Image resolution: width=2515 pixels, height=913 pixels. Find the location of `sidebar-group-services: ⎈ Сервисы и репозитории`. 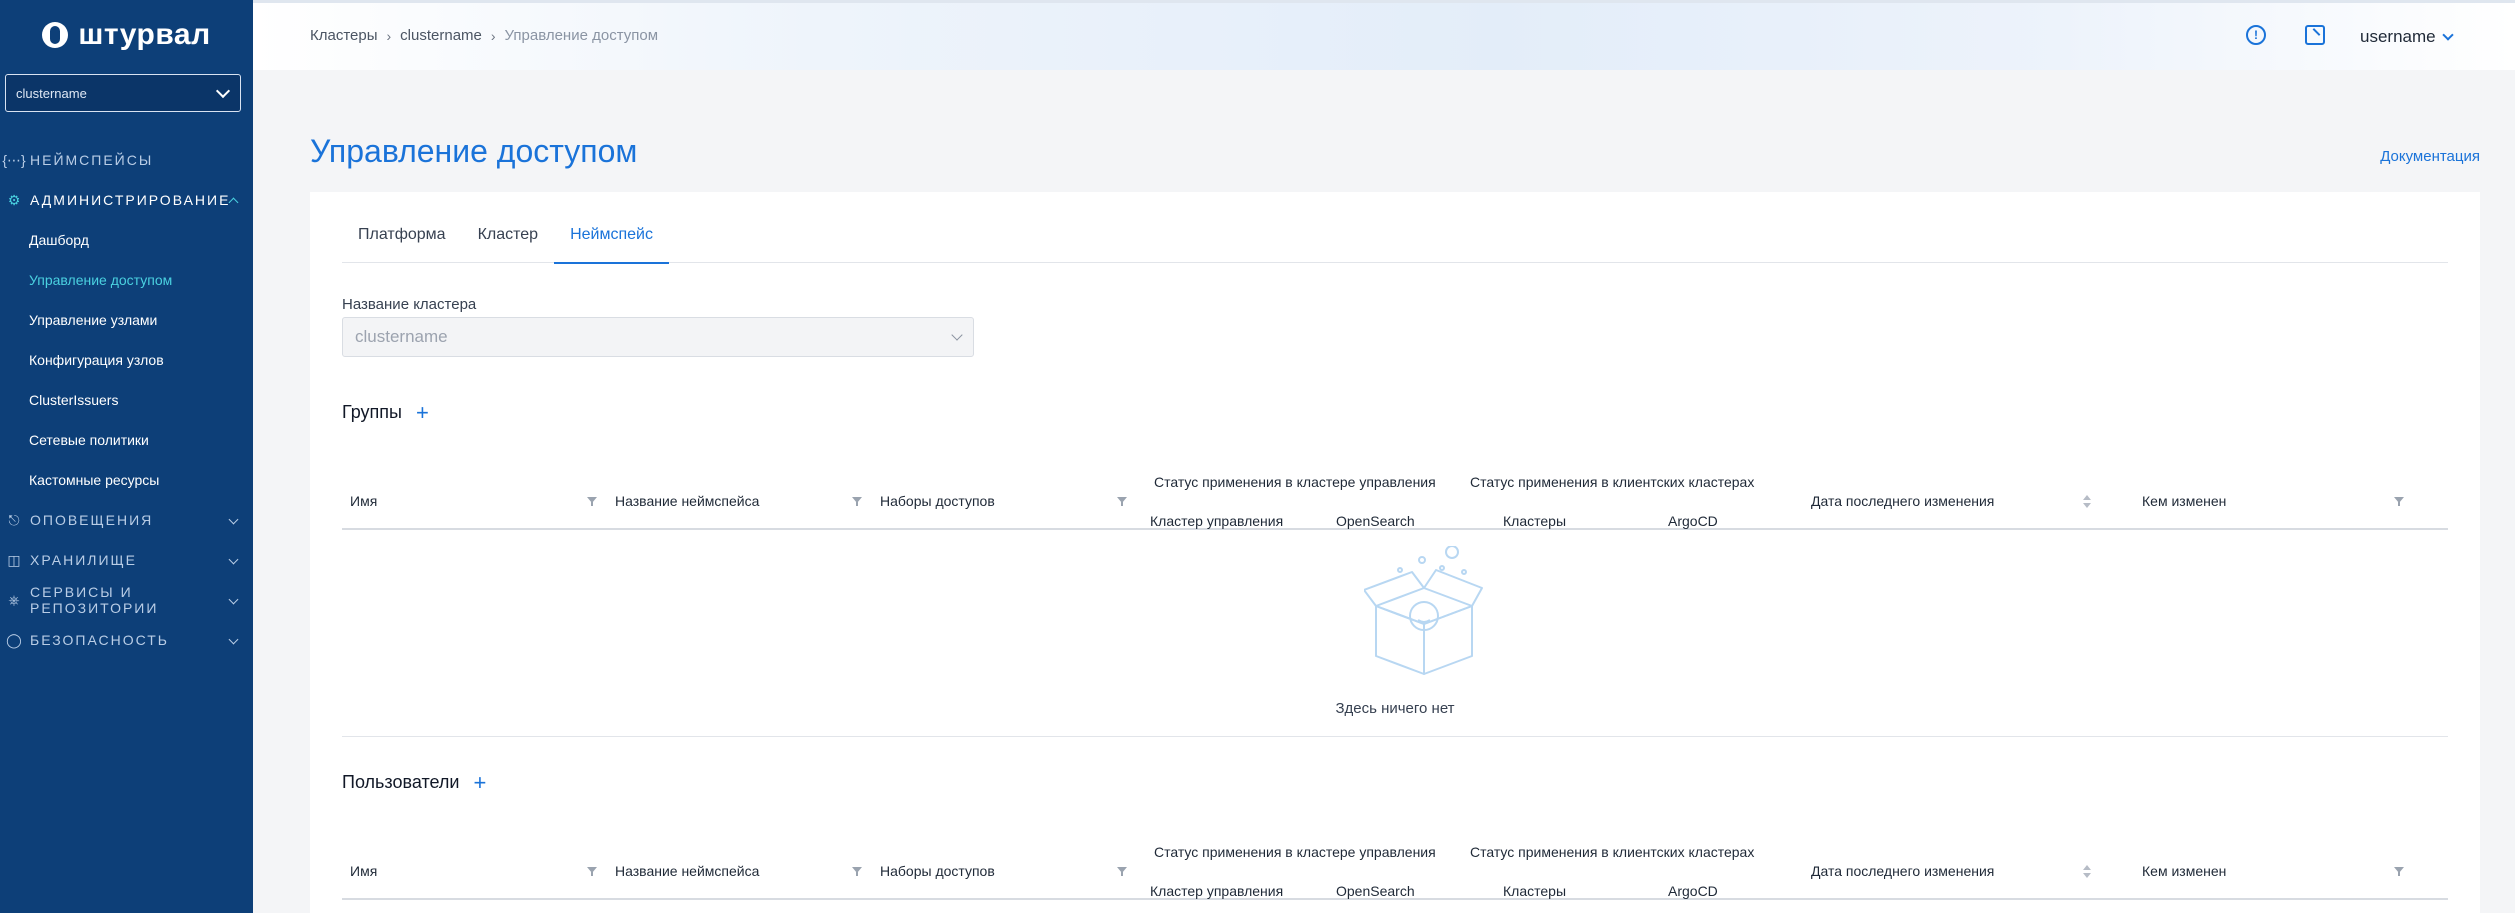

sidebar-group-services: ⎈ Сервисы и репозитории is located at coordinates (126, 600).